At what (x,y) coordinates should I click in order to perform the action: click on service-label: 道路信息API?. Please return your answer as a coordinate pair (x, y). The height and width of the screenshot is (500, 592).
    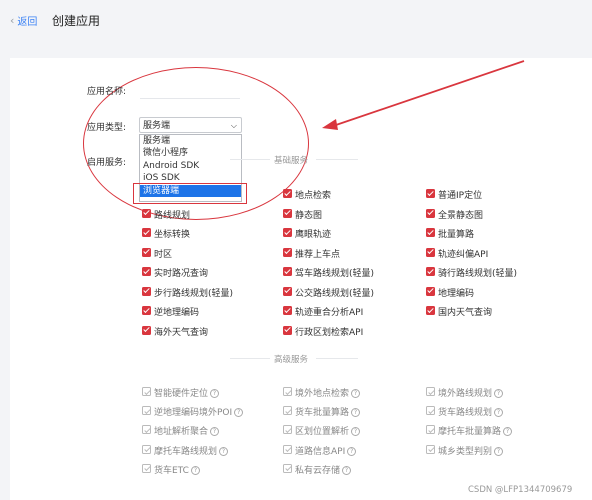
    Looking at the image, I should click on (326, 450).